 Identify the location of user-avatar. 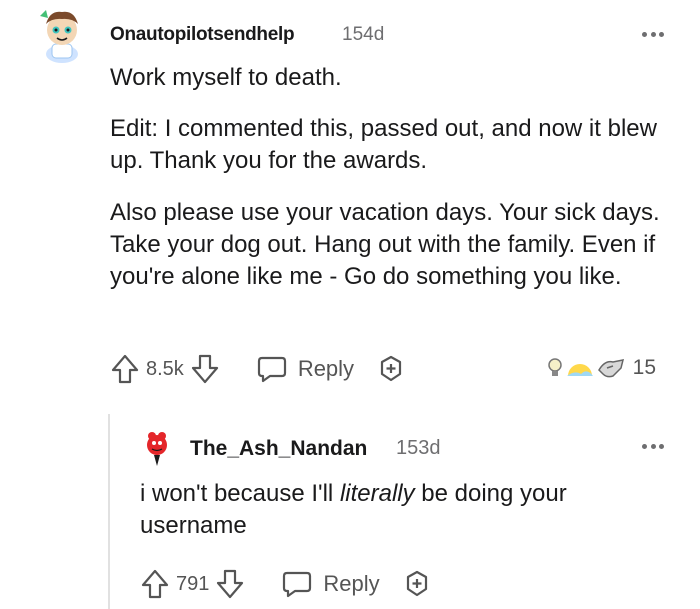
(62, 34).